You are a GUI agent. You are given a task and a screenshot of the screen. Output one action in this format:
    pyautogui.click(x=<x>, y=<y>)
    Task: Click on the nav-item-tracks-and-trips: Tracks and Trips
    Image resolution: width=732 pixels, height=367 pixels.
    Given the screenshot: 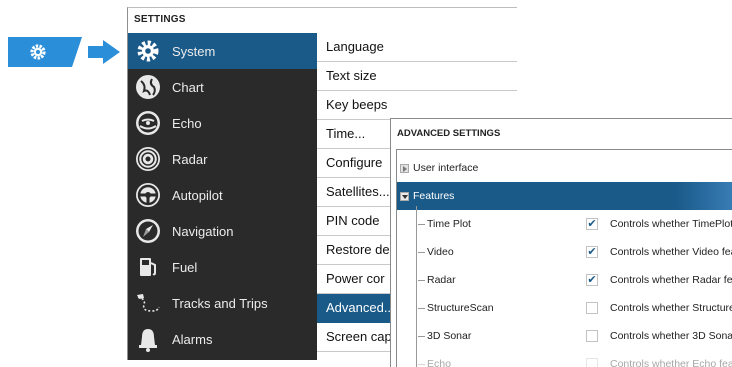 What is the action you would take?
    pyautogui.click(x=222, y=303)
    